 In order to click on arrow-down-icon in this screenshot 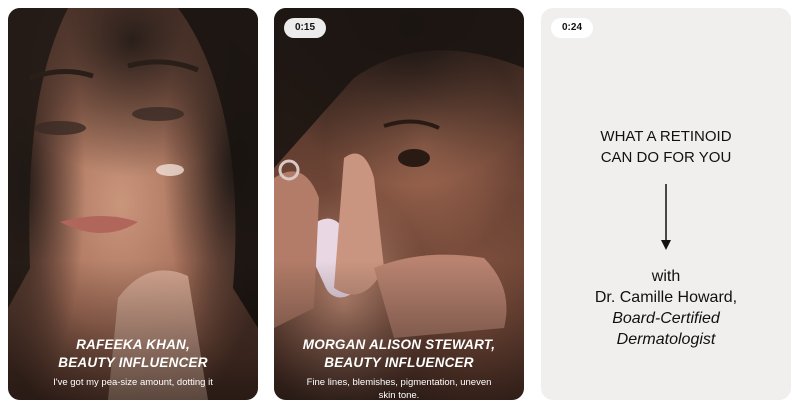, I will do `click(666, 220)`.